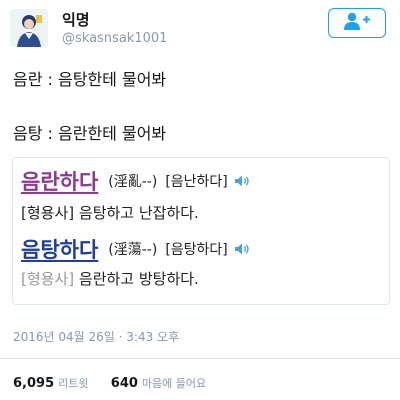 The width and height of the screenshot is (400, 400). Describe the element at coordinates (138, 279) in the screenshot. I see `entry-definition-text: 음란하고 방탕하다.` at that location.